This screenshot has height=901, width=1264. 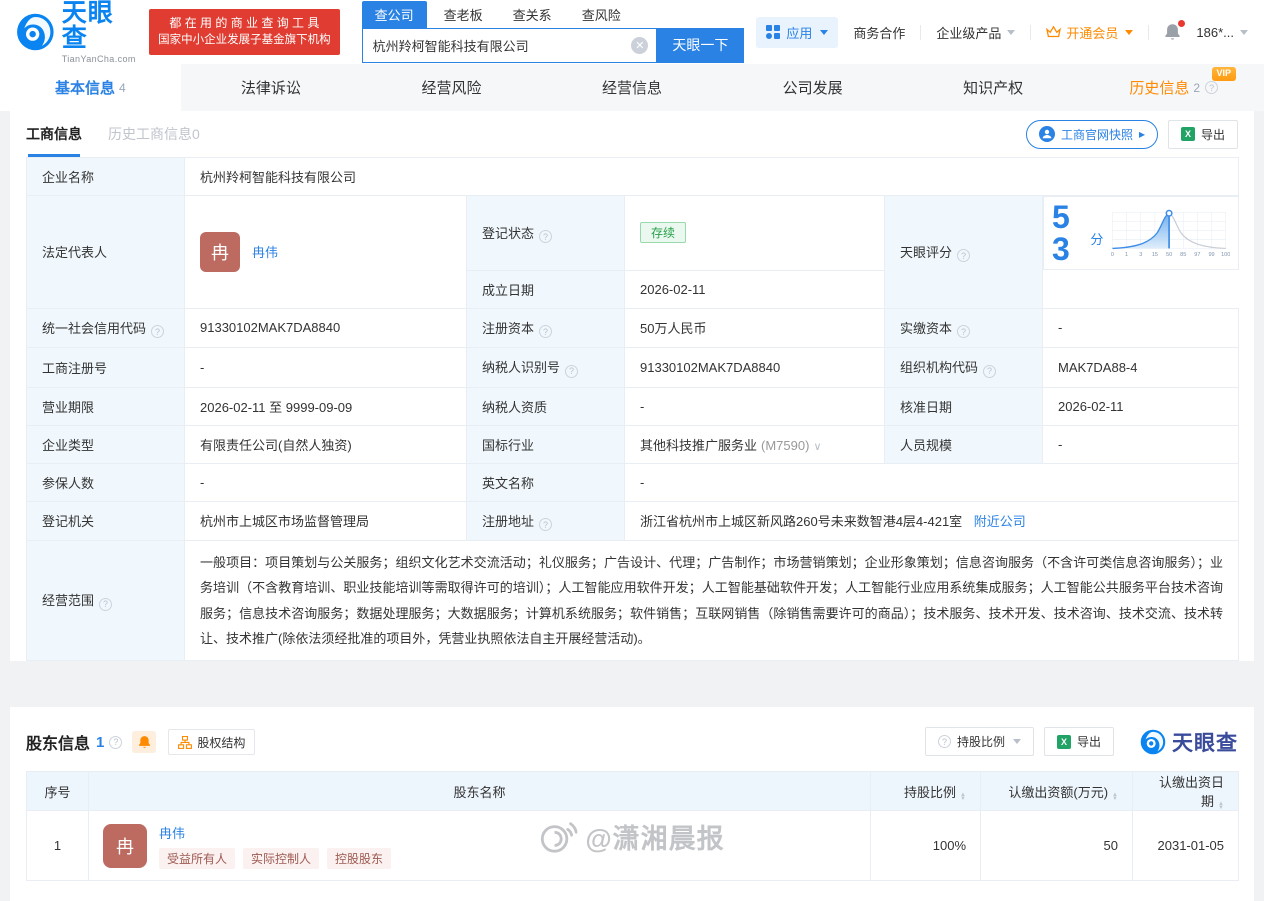 What do you see at coordinates (100, 742) in the screenshot?
I see `shareholders-count: 1` at bounding box center [100, 742].